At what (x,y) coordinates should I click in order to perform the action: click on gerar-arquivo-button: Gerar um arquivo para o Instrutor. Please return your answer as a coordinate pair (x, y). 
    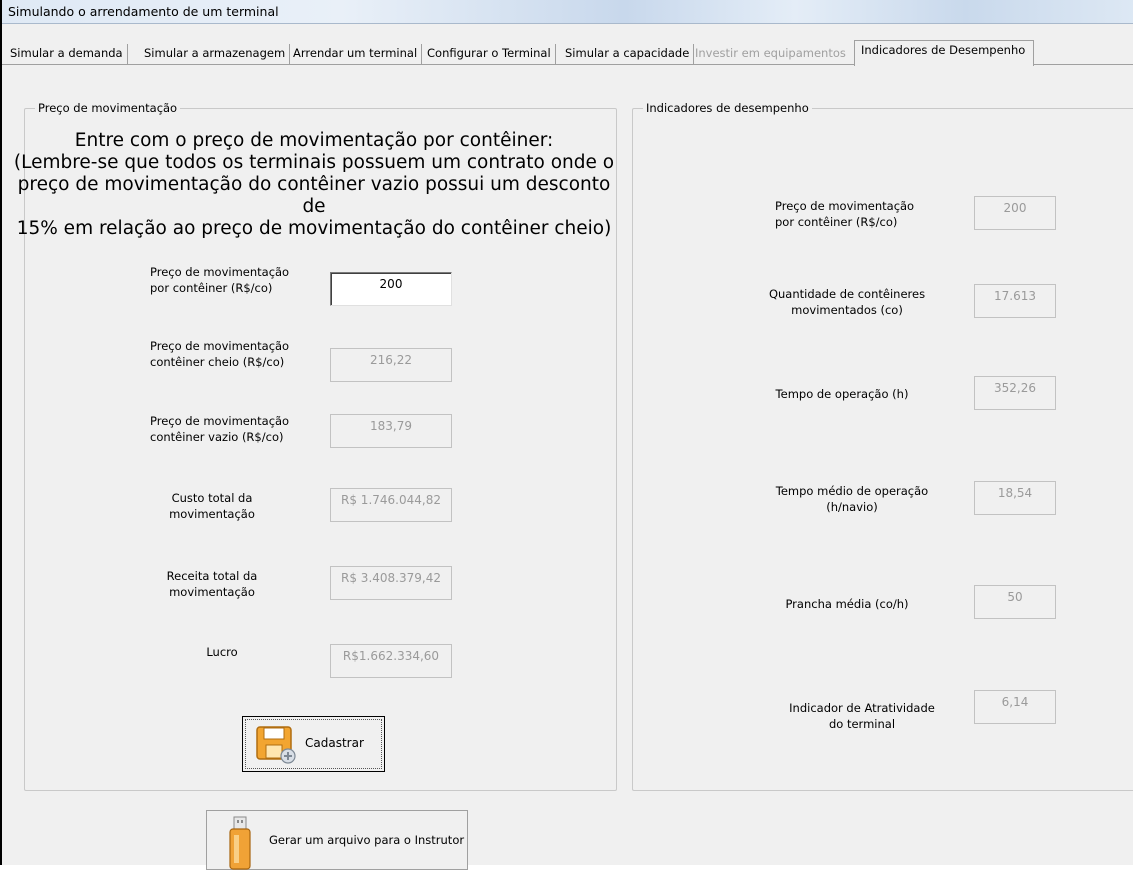
    Looking at the image, I should click on (337, 840).